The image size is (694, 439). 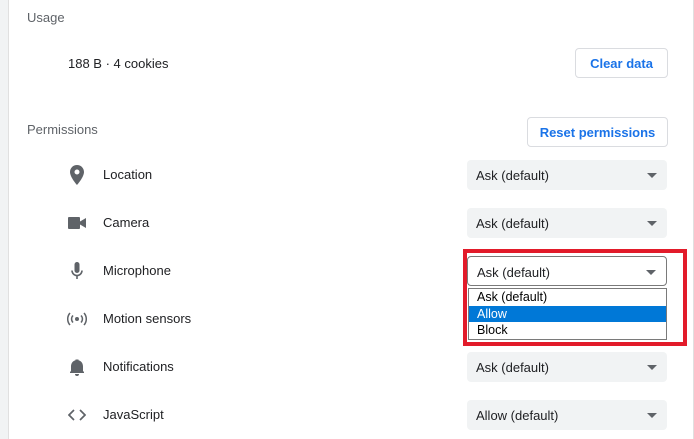 What do you see at coordinates (77, 367) in the screenshot?
I see `bell-icon` at bounding box center [77, 367].